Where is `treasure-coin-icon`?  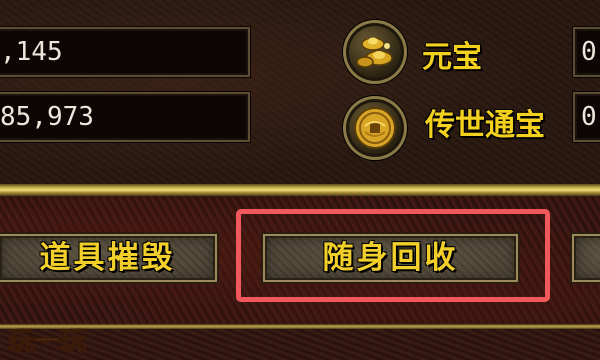
treasure-coin-icon is located at coordinates (375, 128).